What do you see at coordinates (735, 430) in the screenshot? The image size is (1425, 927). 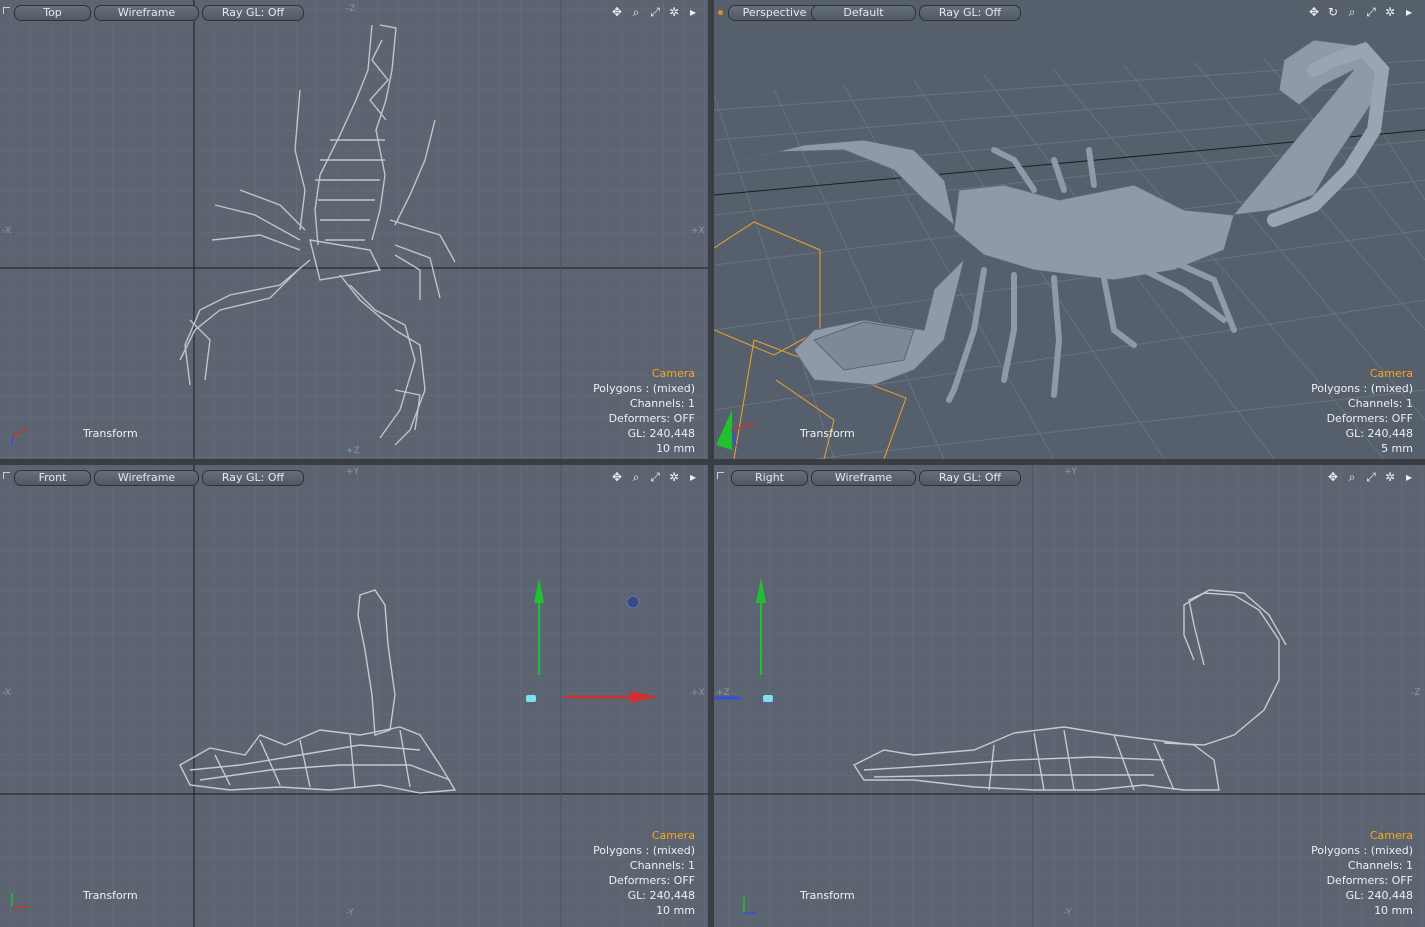 I see `axis-gizmo-persp` at bounding box center [735, 430].